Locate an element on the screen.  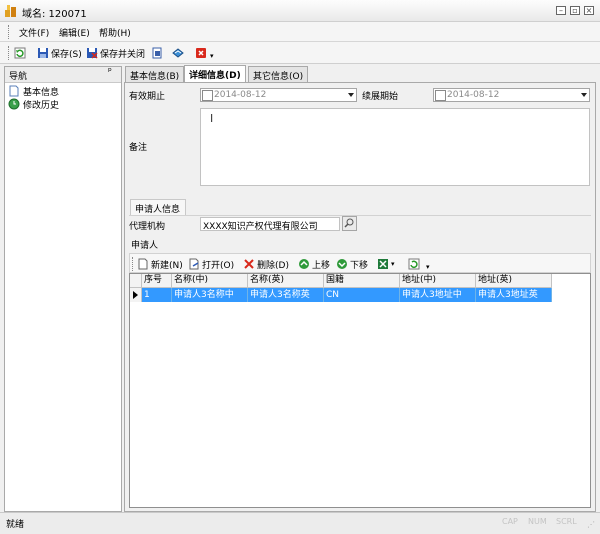
column-header: 地址(英) is located at coordinates (514, 281).